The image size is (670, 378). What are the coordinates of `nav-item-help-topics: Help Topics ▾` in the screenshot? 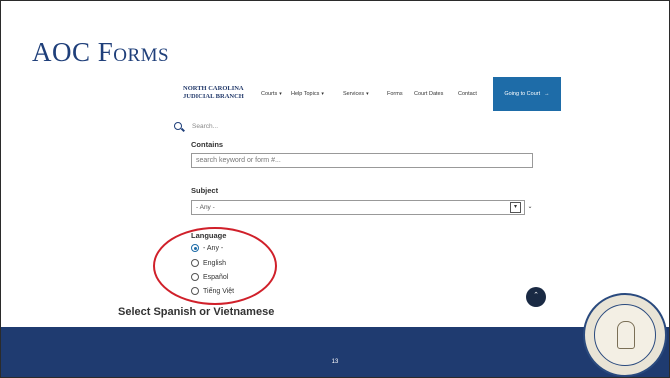 It's located at (307, 94).